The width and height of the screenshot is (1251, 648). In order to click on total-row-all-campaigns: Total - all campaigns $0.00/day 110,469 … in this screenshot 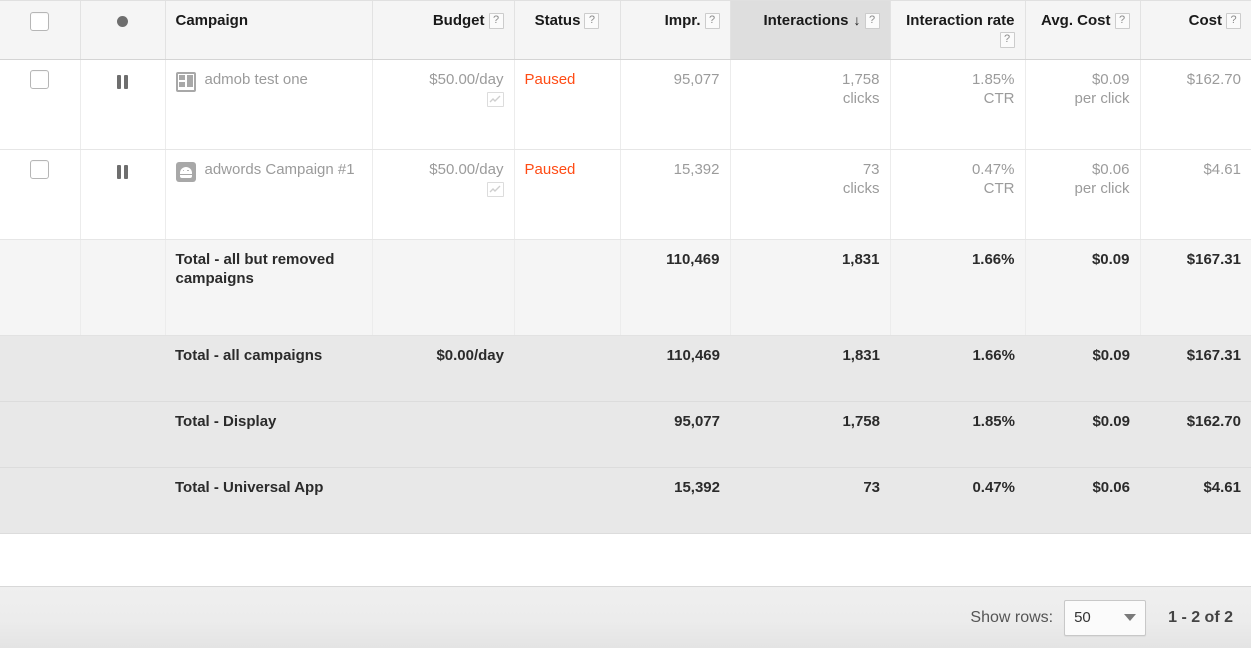, I will do `click(625, 368)`.